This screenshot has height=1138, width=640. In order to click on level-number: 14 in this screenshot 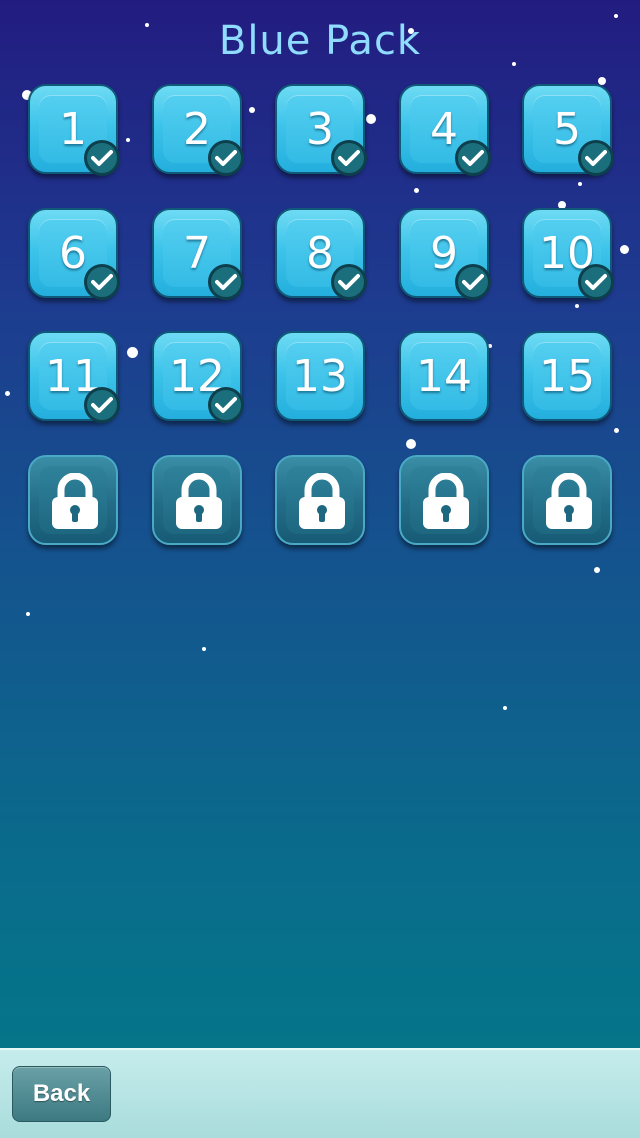, I will do `click(444, 376)`.